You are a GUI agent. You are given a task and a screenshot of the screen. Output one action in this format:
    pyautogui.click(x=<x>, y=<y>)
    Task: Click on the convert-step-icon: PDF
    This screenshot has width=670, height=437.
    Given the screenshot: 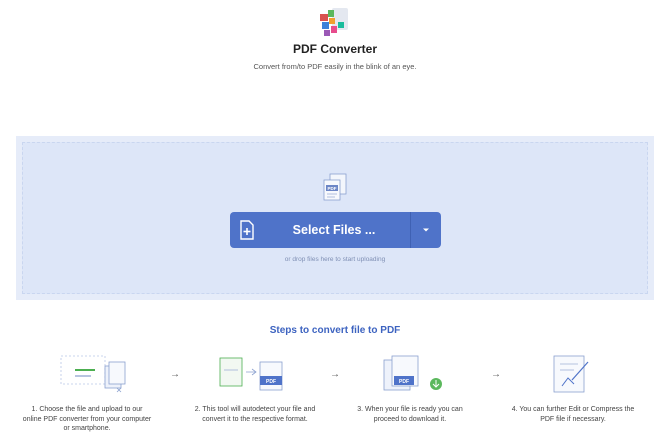 What is the action you would take?
    pyautogui.click(x=251, y=374)
    